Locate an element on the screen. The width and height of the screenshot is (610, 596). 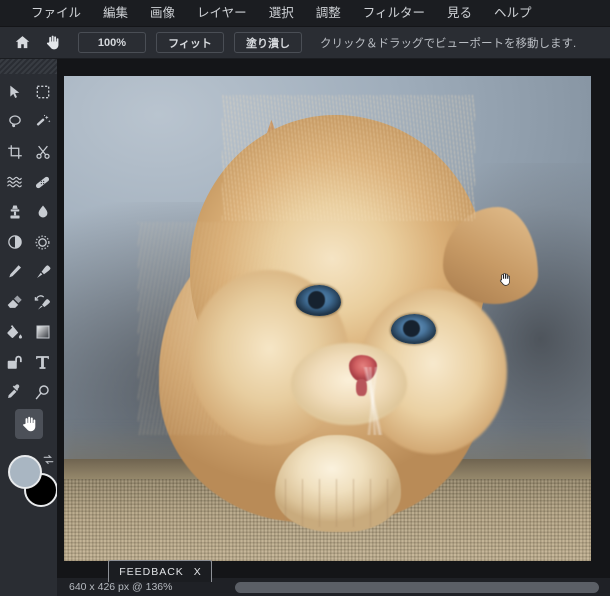
tool-panel is located at coordinates (29, 327).